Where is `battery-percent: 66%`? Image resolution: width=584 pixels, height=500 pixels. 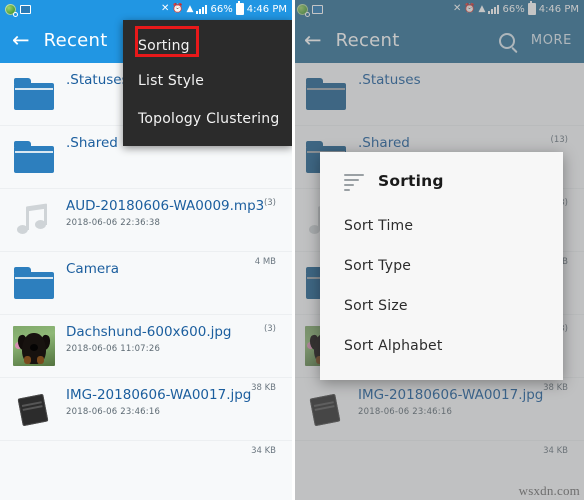 battery-percent: 66% is located at coordinates (221, 9).